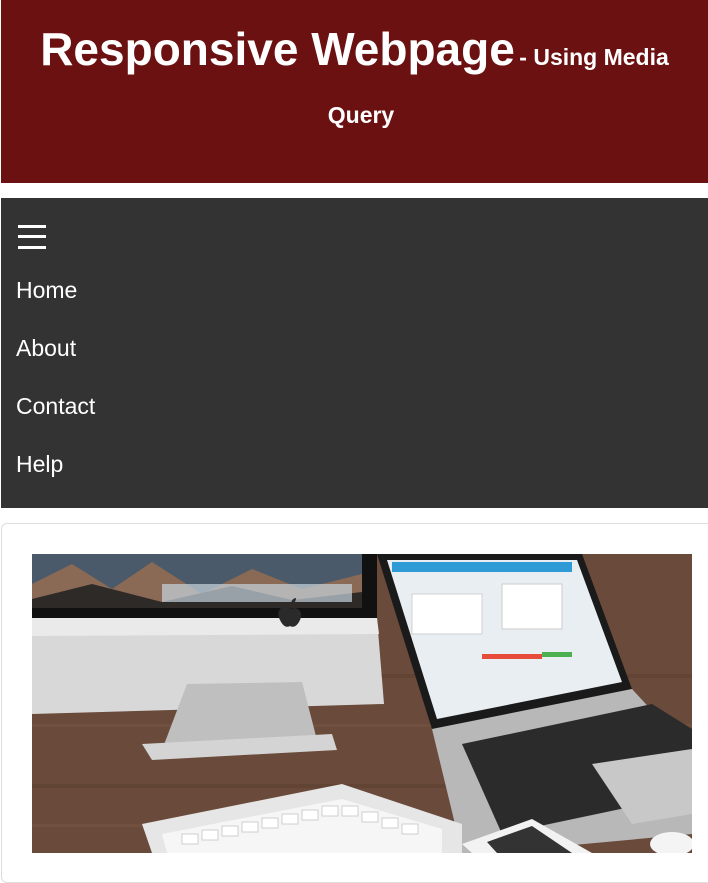  Describe the element at coordinates (32, 237) in the screenshot. I see `hamburger-menu-icon` at that location.